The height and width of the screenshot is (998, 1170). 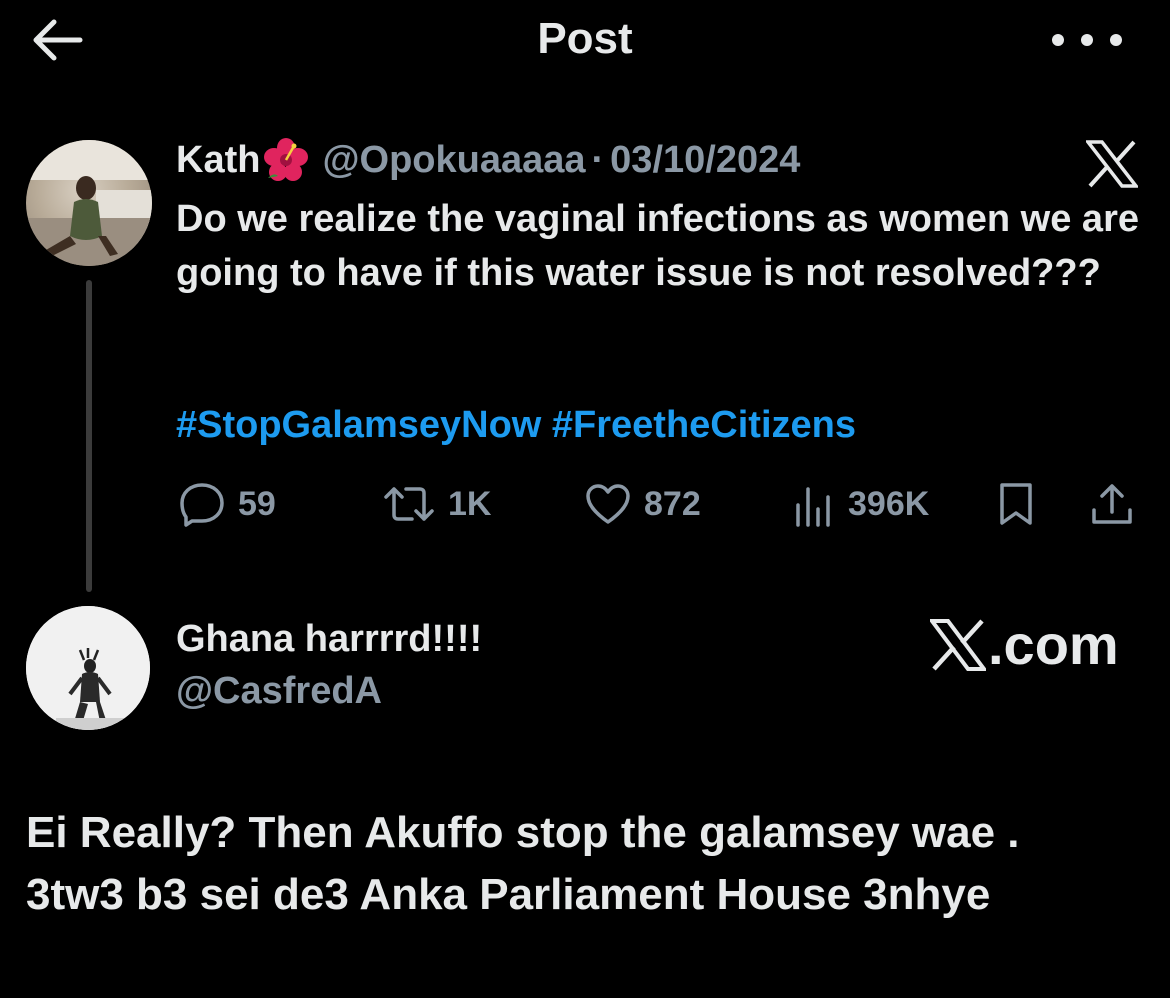 I want to click on reply-count: 59, so click(x=257, y=503).